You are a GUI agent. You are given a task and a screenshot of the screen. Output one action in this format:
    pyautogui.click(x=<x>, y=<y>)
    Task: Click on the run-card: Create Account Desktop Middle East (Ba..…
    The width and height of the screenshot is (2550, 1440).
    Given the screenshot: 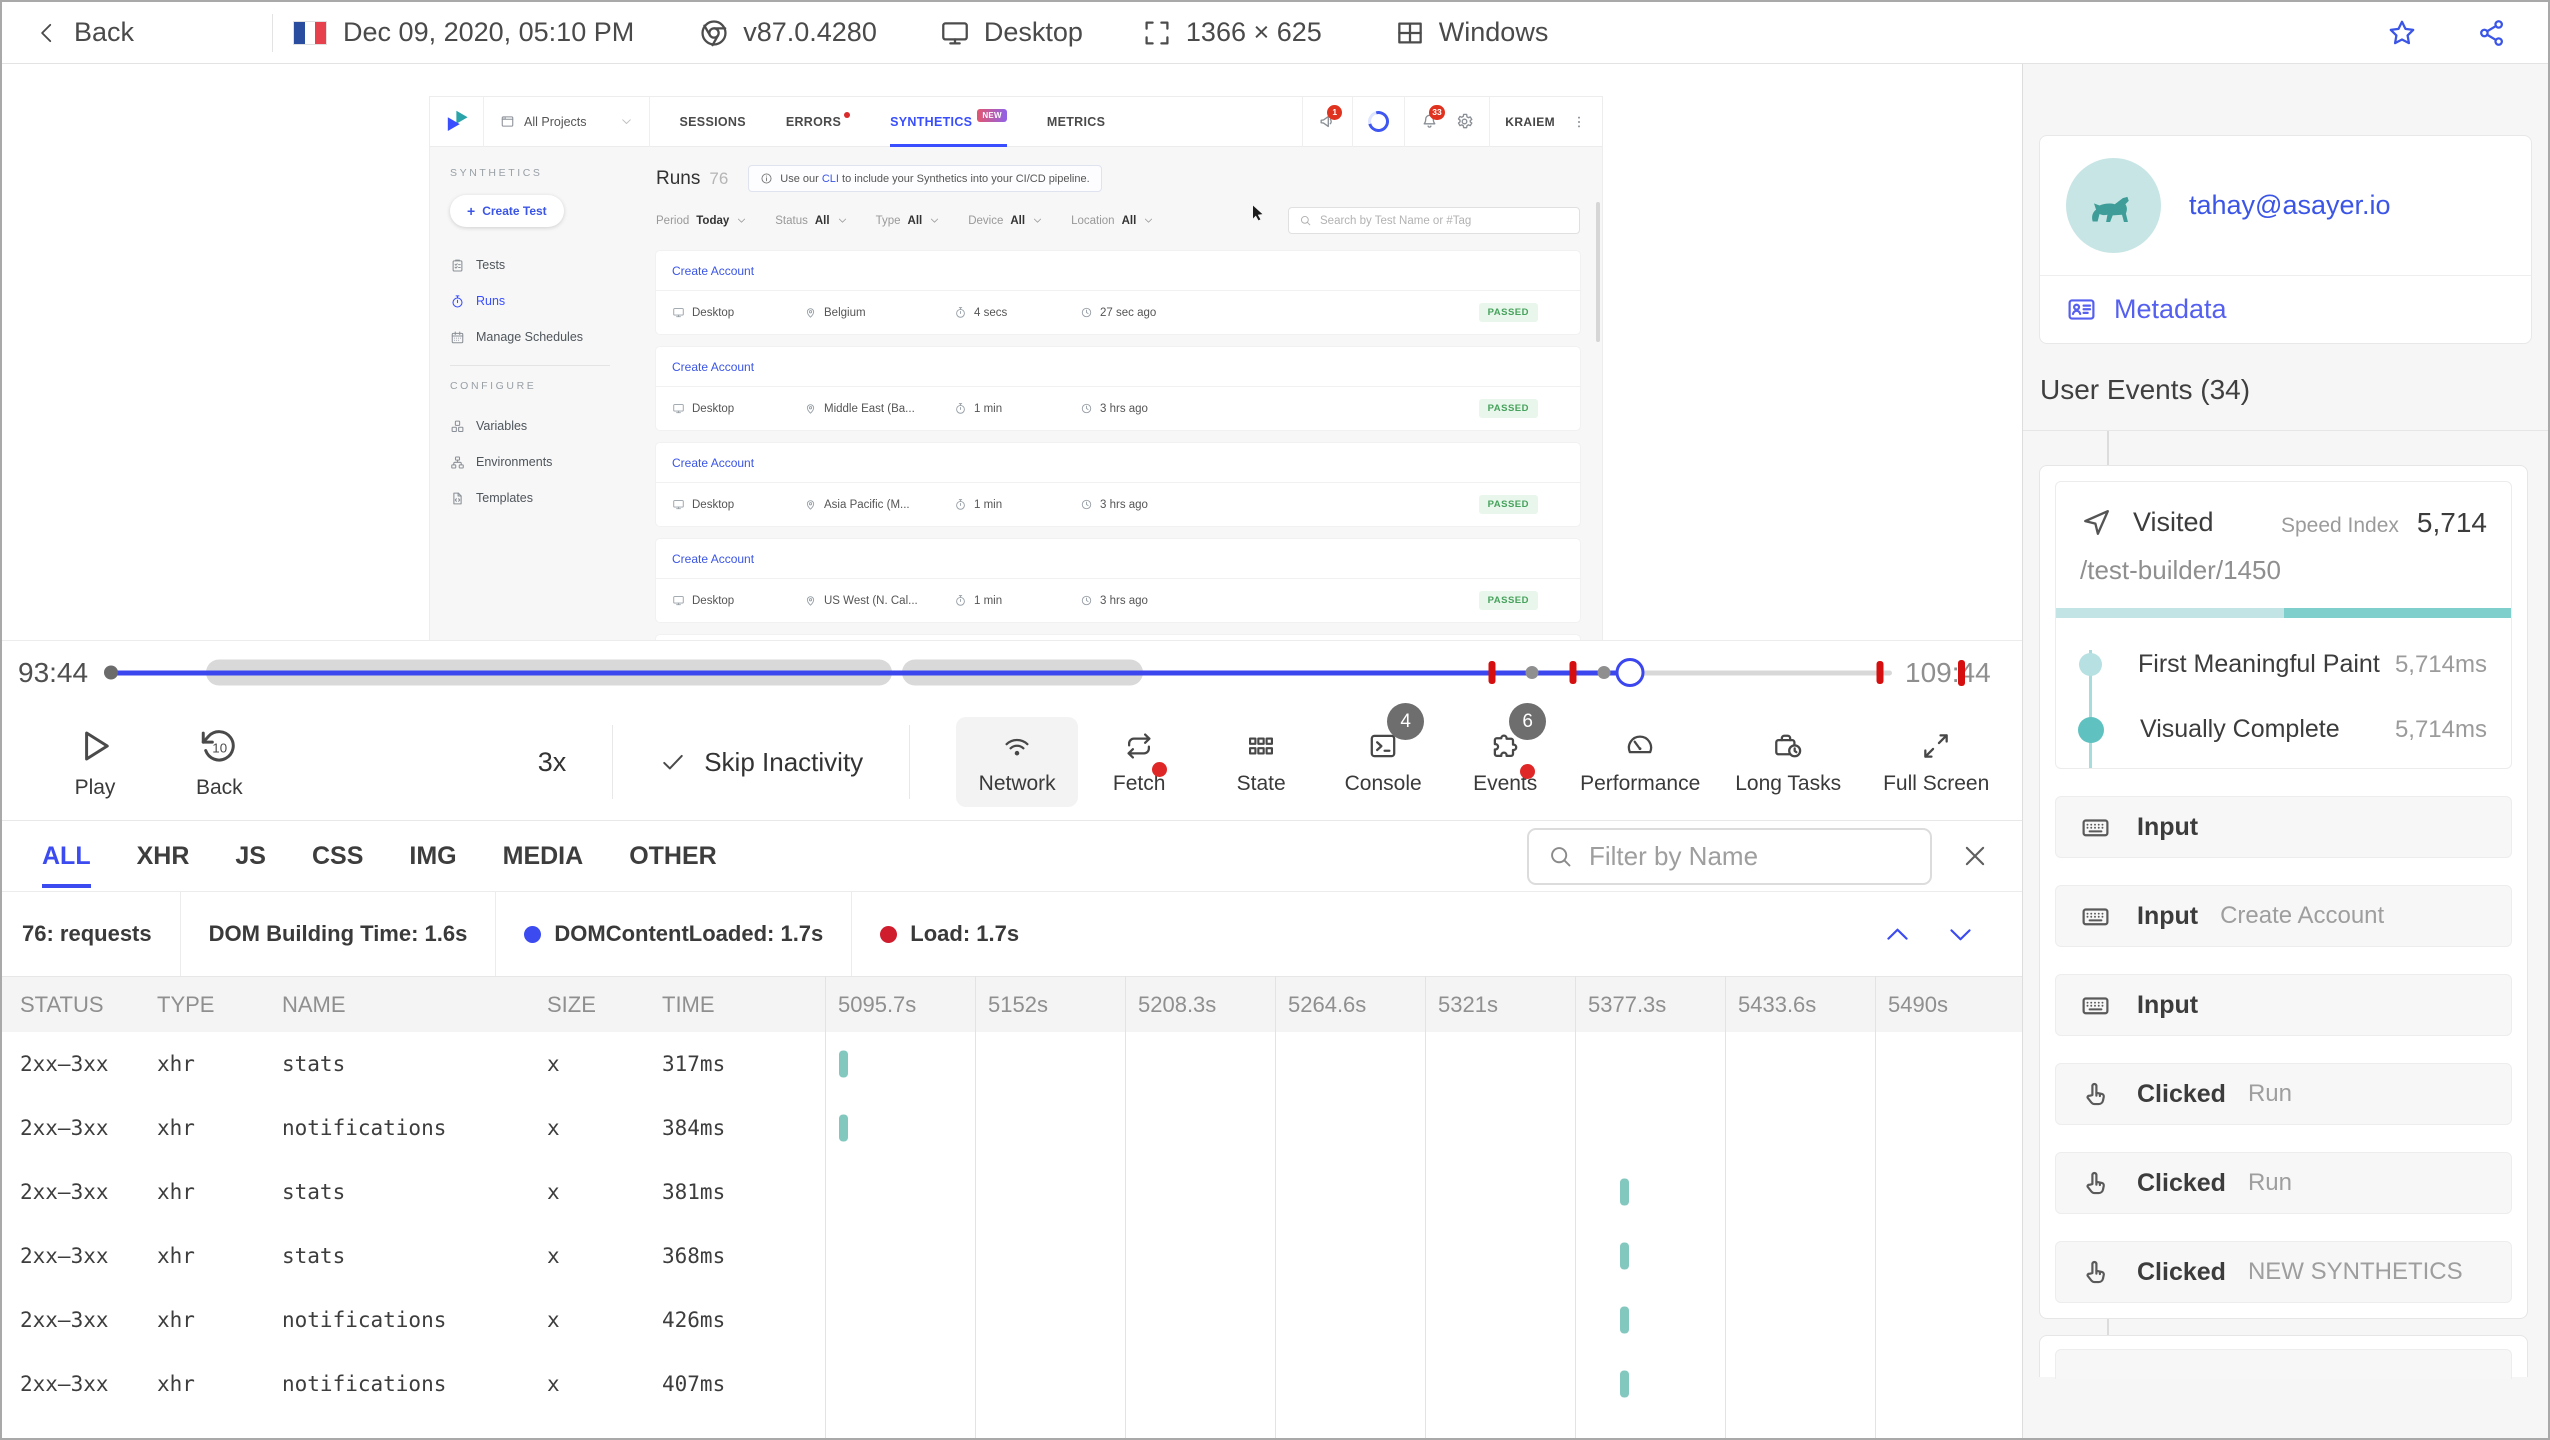 What is the action you would take?
    pyautogui.click(x=1118, y=388)
    